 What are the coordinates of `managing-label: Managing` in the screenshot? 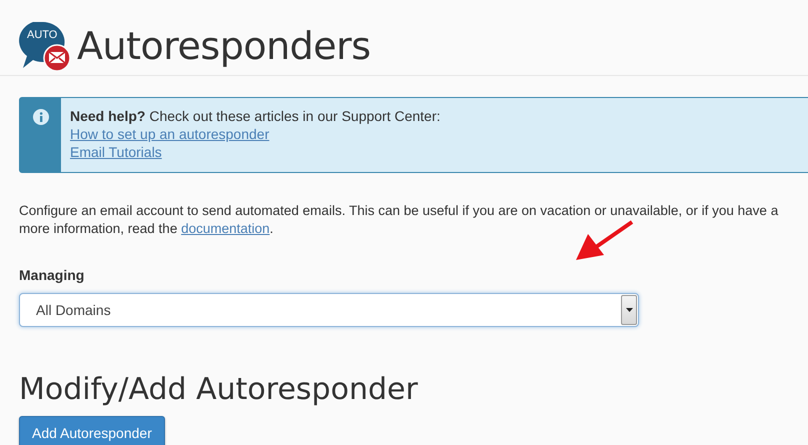 It's located at (51, 275).